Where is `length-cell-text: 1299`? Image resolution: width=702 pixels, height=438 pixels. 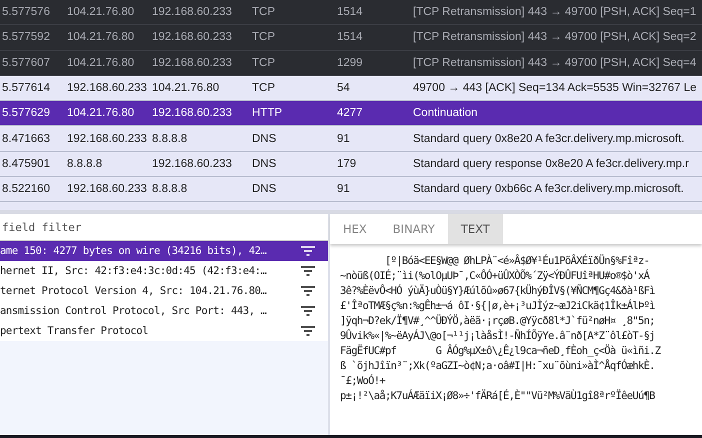 length-cell-text: 1299 is located at coordinates (350, 62).